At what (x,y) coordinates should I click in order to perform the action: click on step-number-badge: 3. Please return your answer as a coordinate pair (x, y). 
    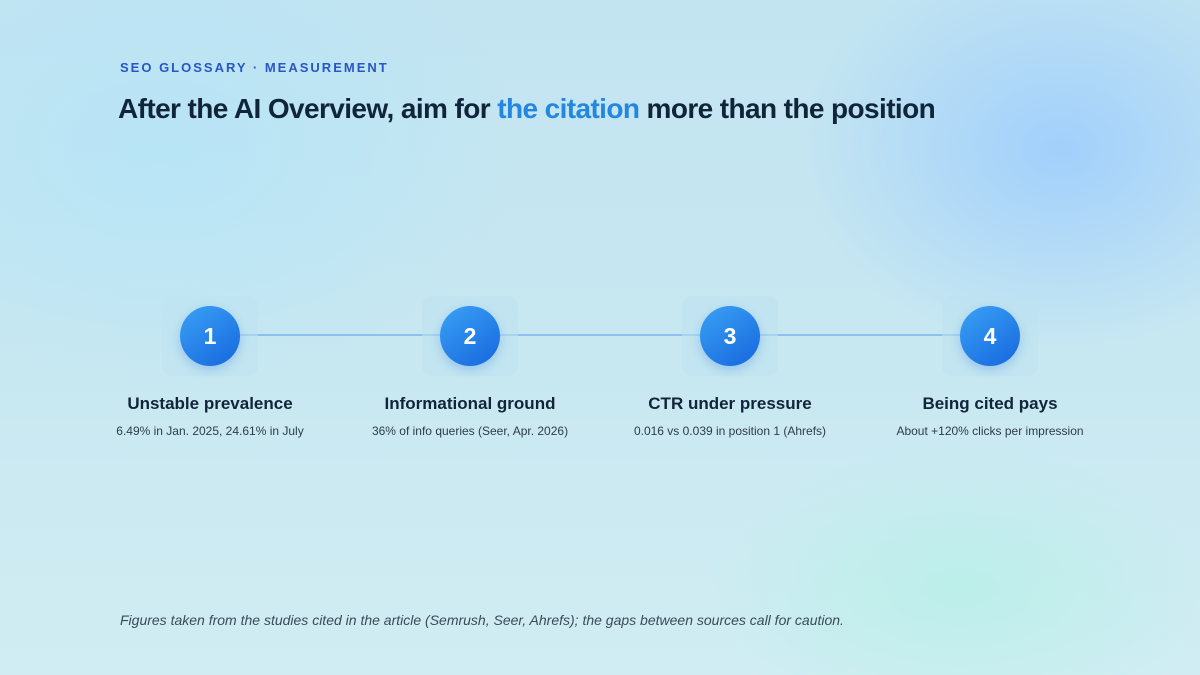
    Looking at the image, I should click on (730, 336).